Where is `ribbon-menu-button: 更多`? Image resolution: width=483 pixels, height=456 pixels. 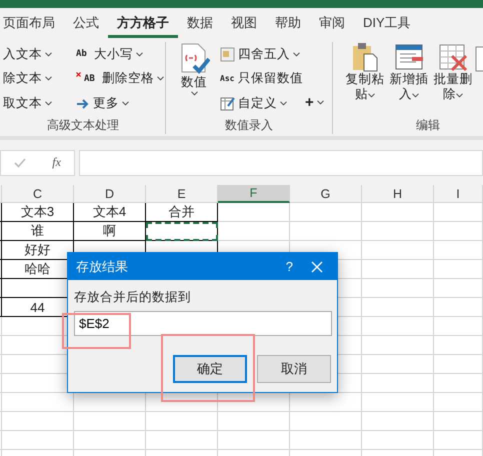 ribbon-menu-button: 更多 is located at coordinates (120, 104).